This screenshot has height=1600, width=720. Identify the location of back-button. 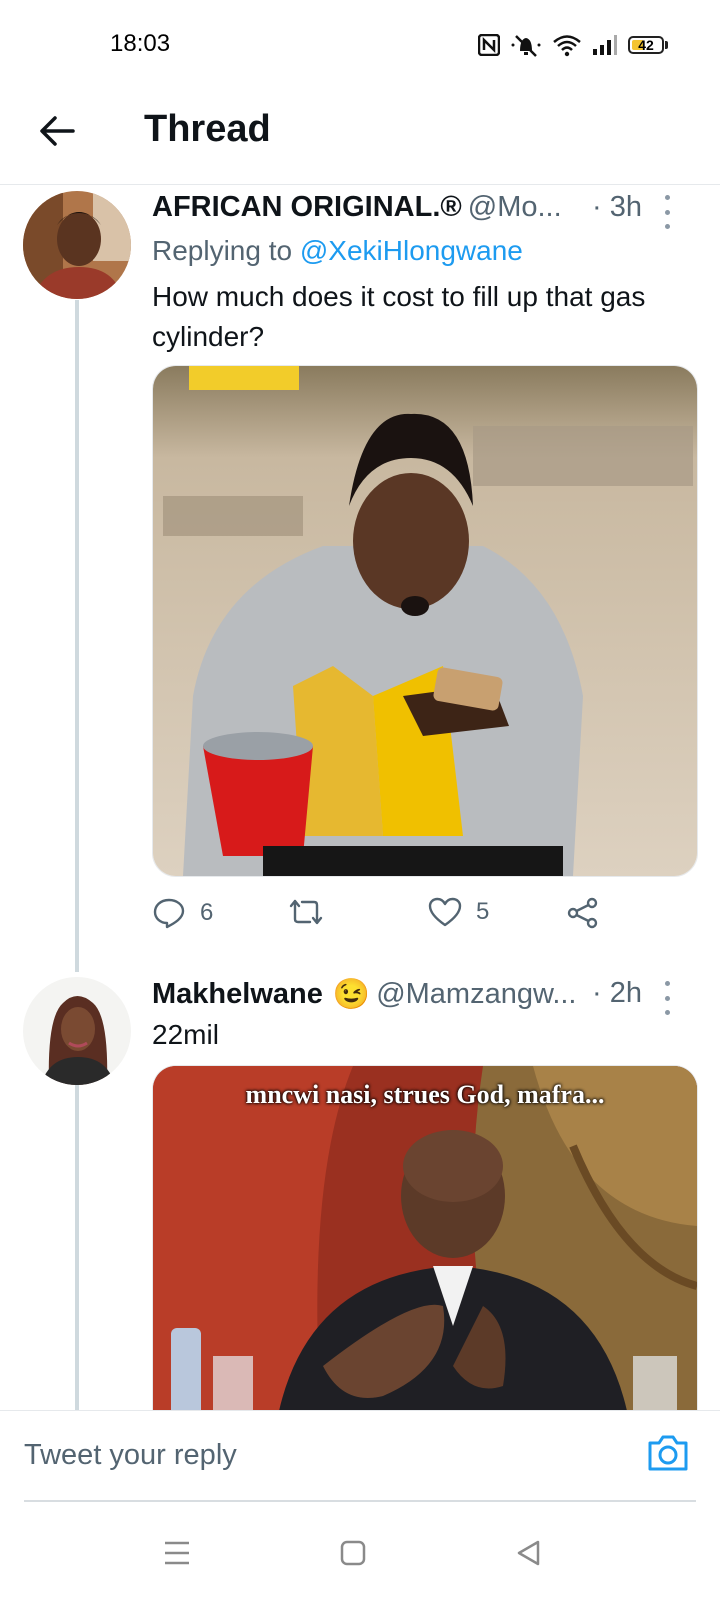
(57, 131).